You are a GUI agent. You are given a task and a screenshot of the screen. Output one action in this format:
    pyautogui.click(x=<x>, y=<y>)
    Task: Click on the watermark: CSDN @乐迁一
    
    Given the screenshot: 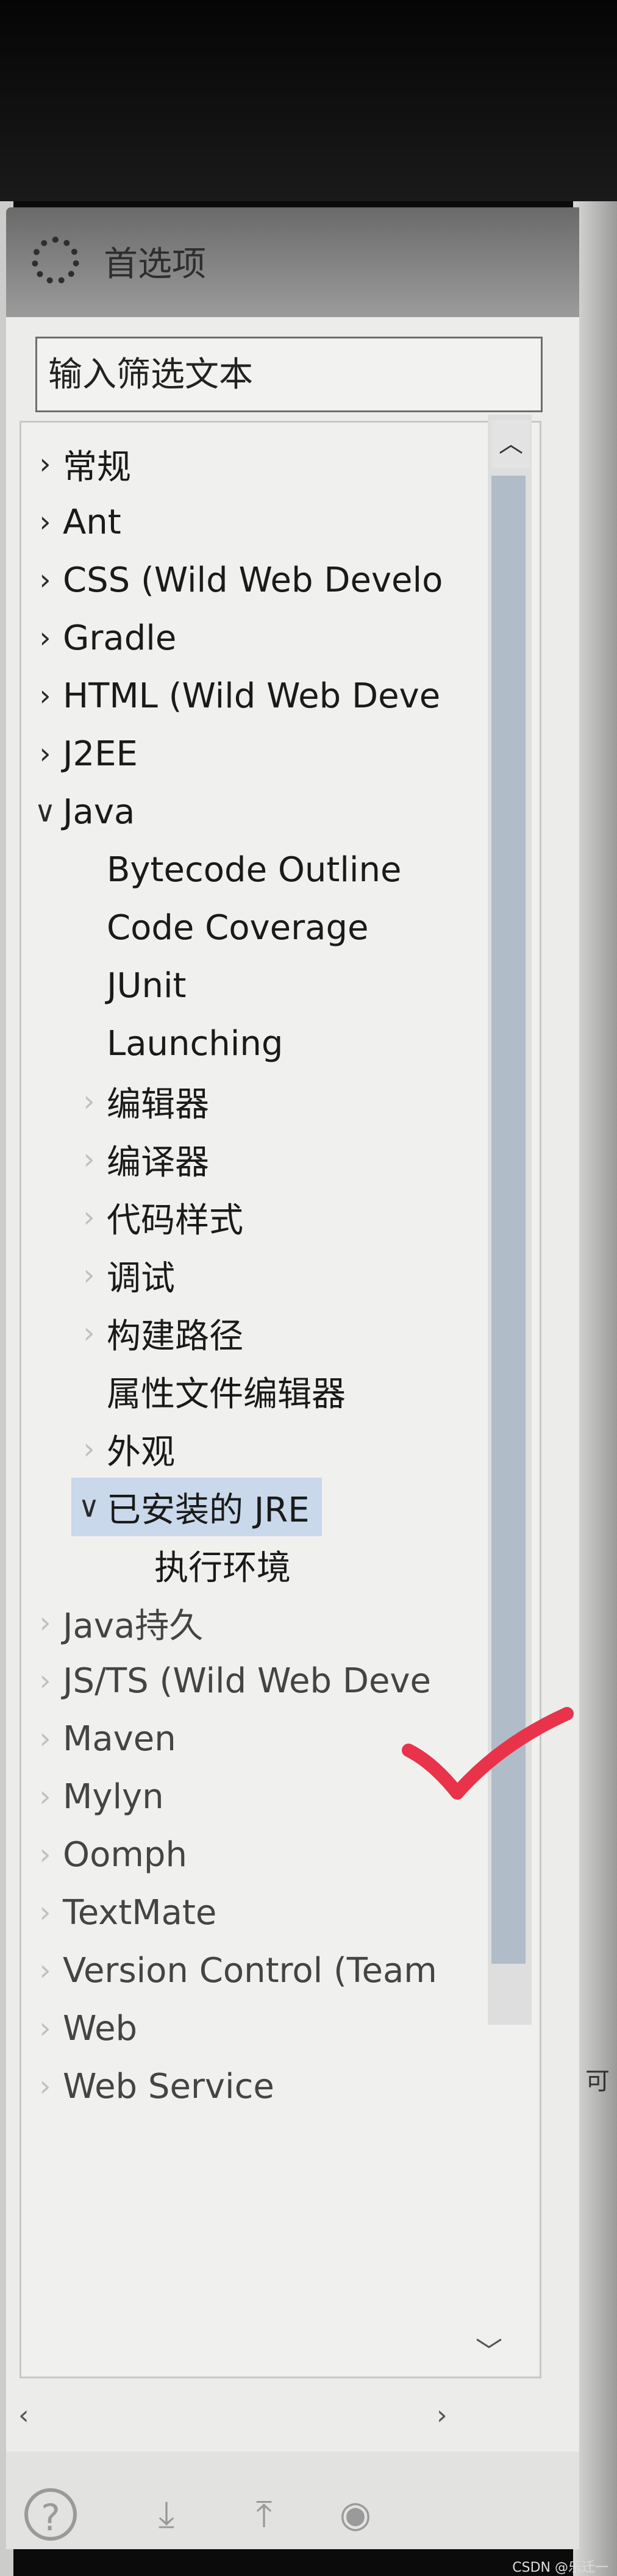 What is the action you would take?
    pyautogui.click(x=560, y=2567)
    